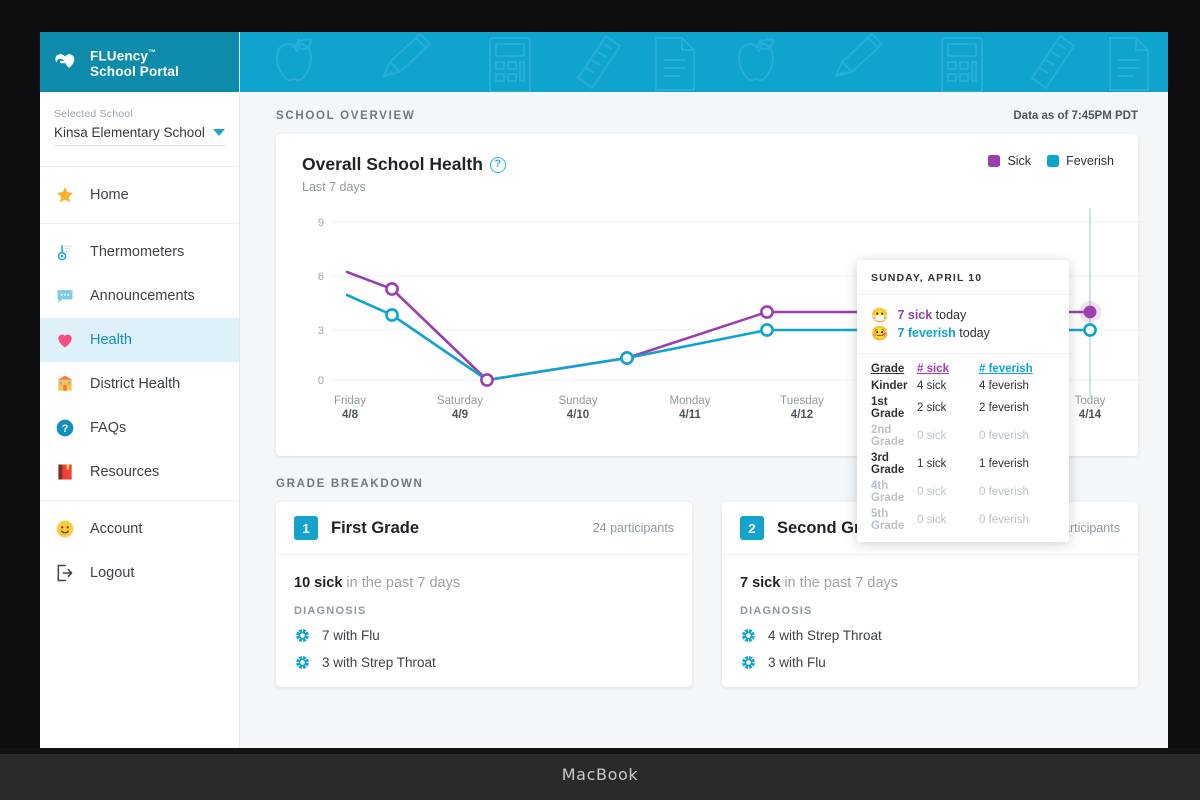 The height and width of the screenshot is (800, 1200). What do you see at coordinates (948, 370) in the screenshot?
I see `tooltip-col-sick: # sick` at bounding box center [948, 370].